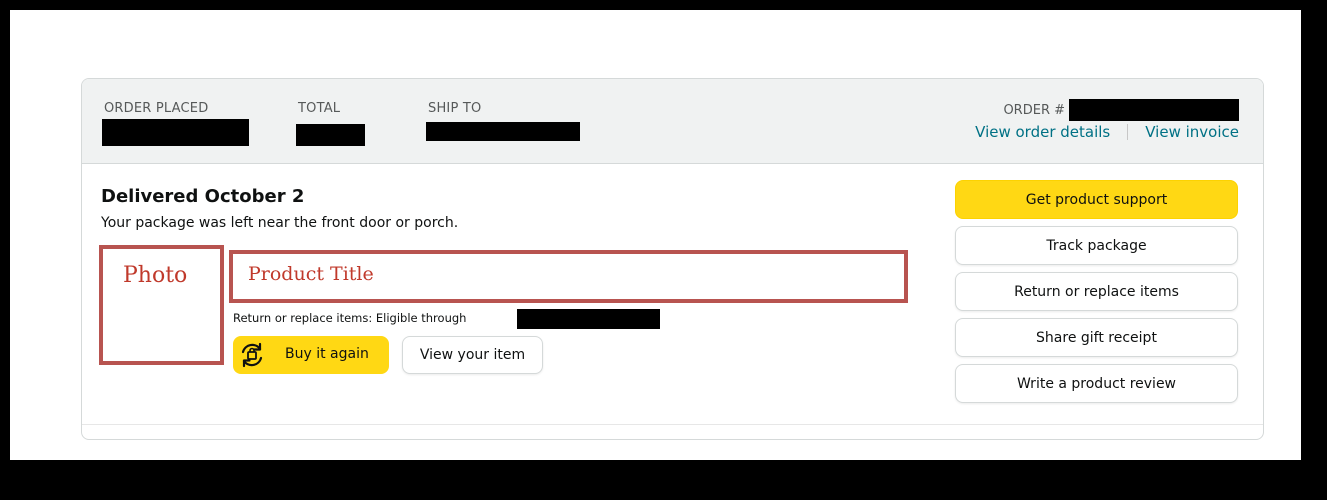 The width and height of the screenshot is (1327, 500). I want to click on get-product-support-button: Get product support, so click(1096, 199).